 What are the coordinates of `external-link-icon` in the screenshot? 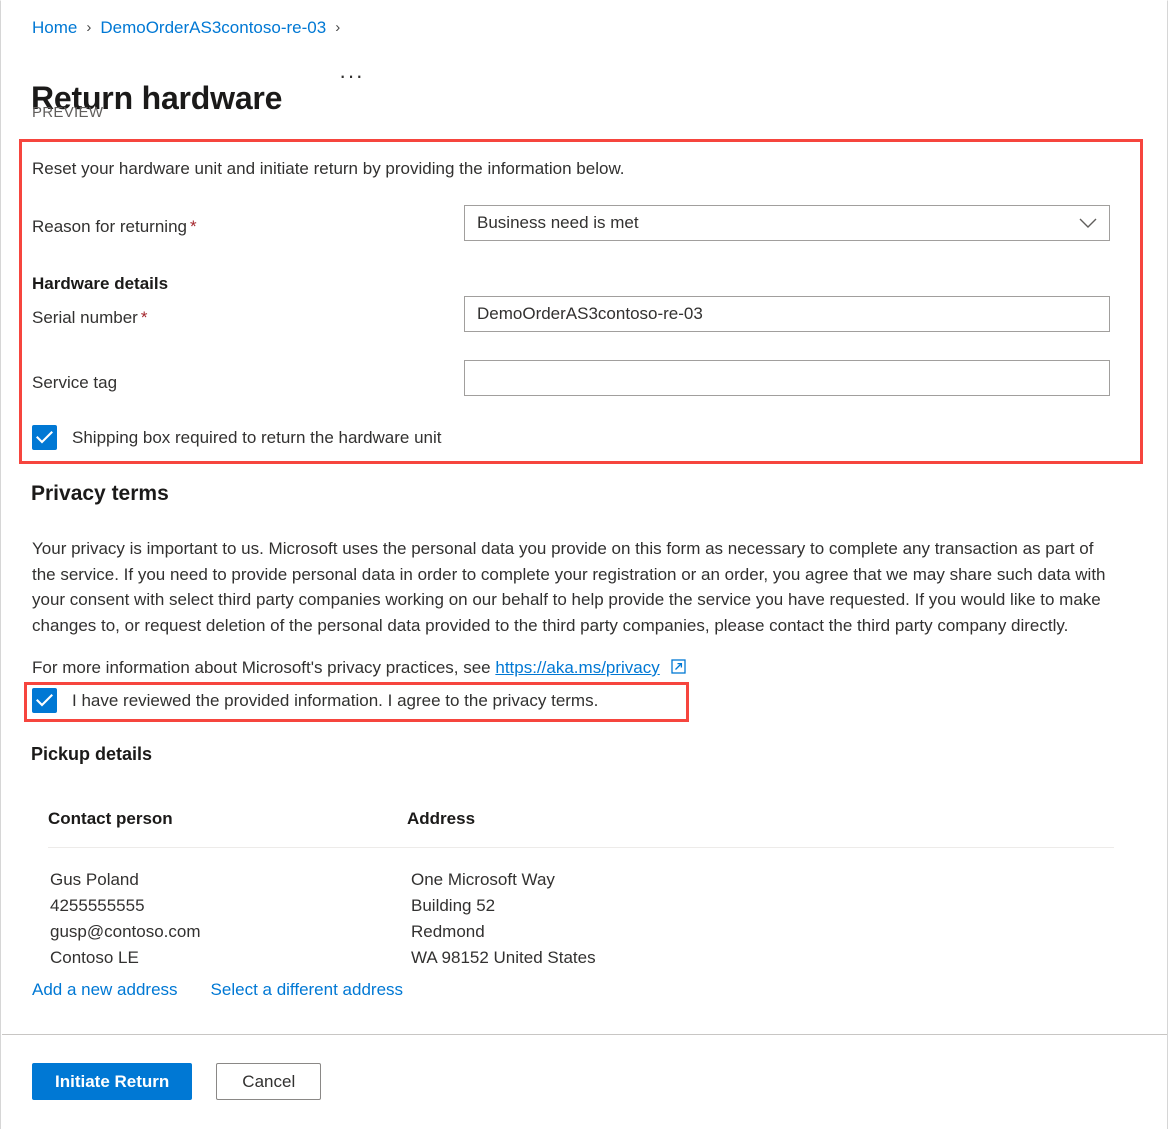 It's located at (678, 668).